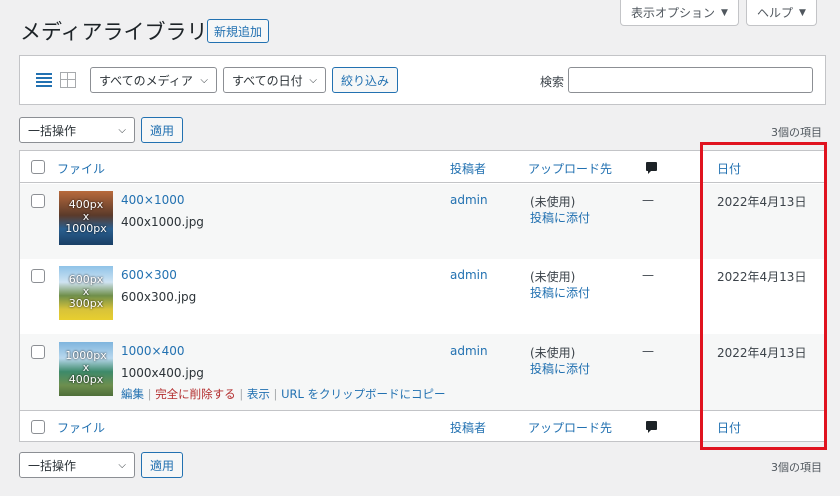 The height and width of the screenshot is (496, 840). Describe the element at coordinates (673, 13) in the screenshot. I see `screen-options-label: 表示オプション` at that location.